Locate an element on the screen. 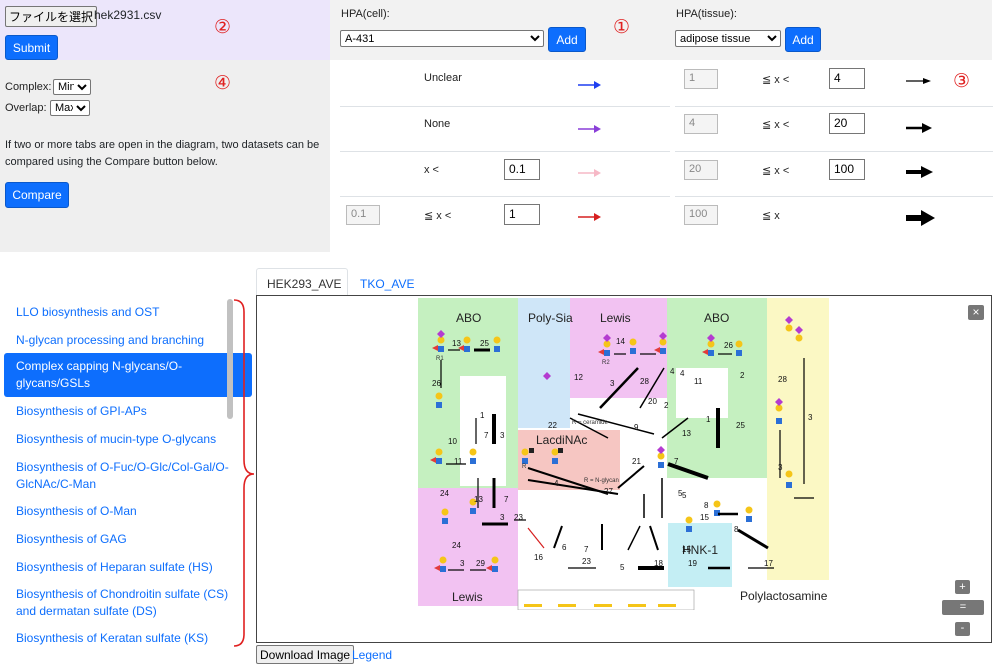  sidebar-item-hs: Biosynthesis of Heparan sulfate (HS) is located at coordinates (128, 567).